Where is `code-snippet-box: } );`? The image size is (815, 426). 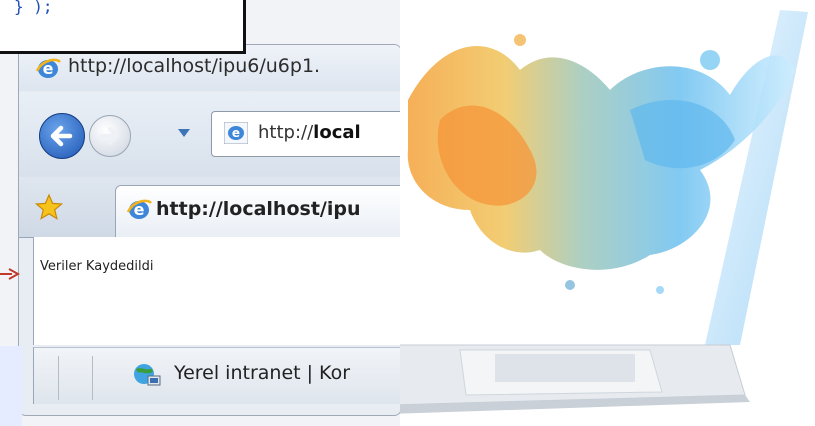 code-snippet-box: } ); is located at coordinates (123, 27).